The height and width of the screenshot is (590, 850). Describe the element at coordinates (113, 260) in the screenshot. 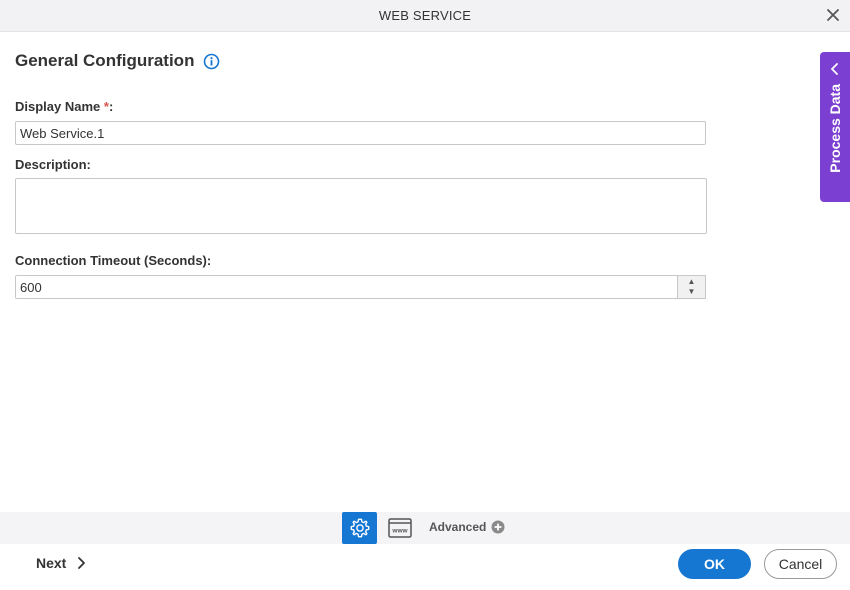

I see `connection-timeout-label: Connection Timeout (Seconds):` at that location.